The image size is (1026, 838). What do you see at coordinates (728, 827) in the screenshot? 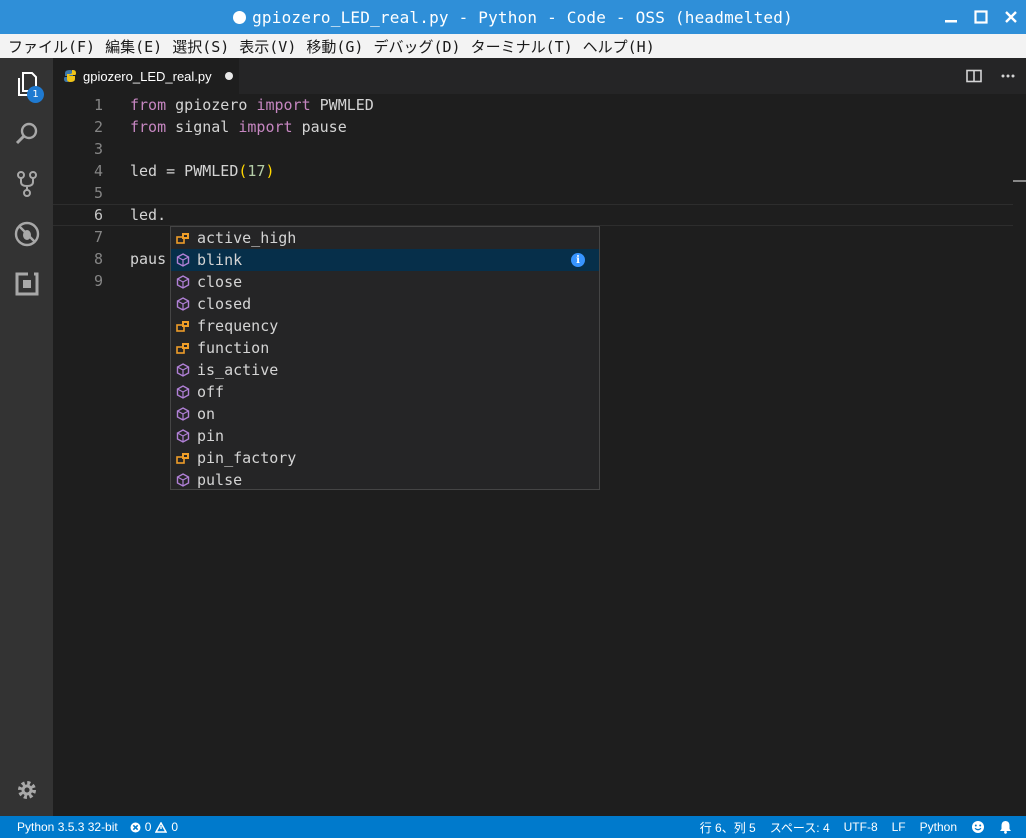
I see `cursor-position: 行 6、列 5` at bounding box center [728, 827].